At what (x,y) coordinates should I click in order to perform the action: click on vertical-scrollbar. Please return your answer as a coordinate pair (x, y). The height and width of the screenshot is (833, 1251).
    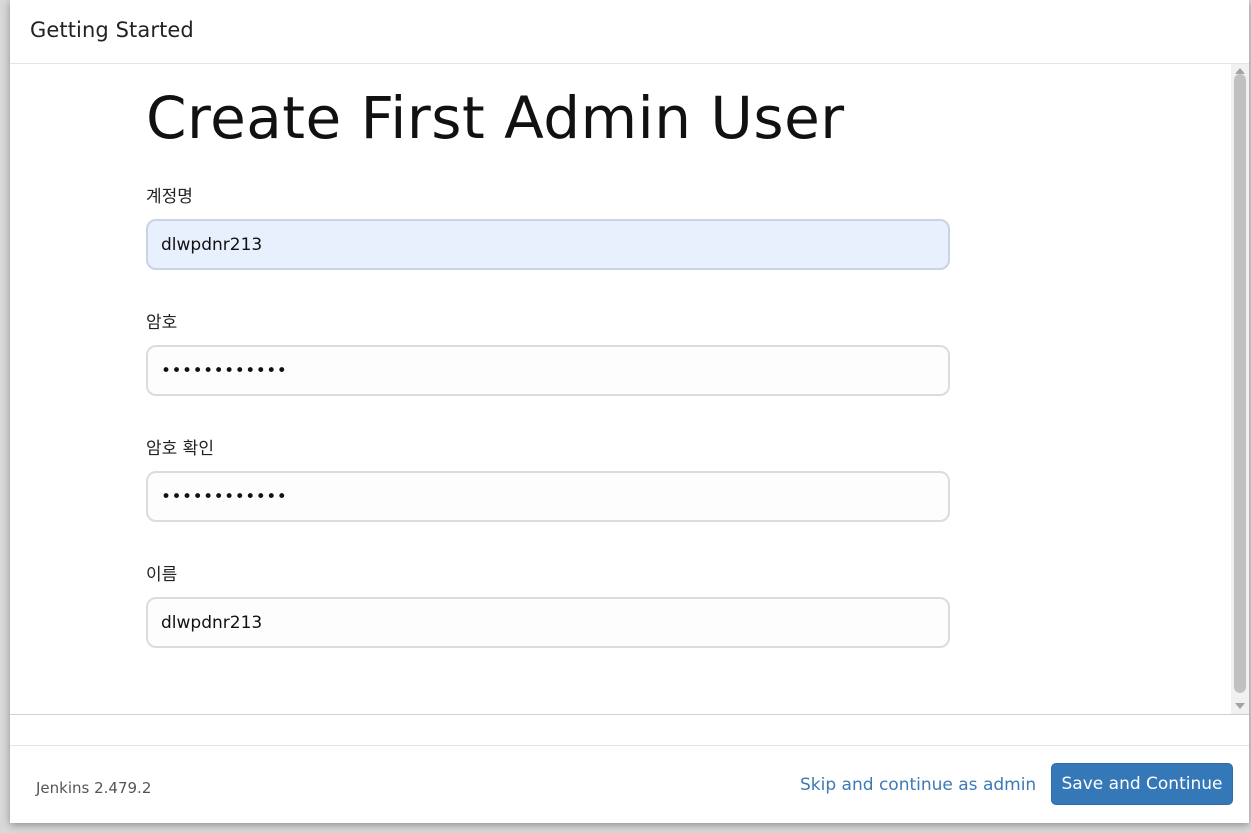
    Looking at the image, I should click on (1240, 389).